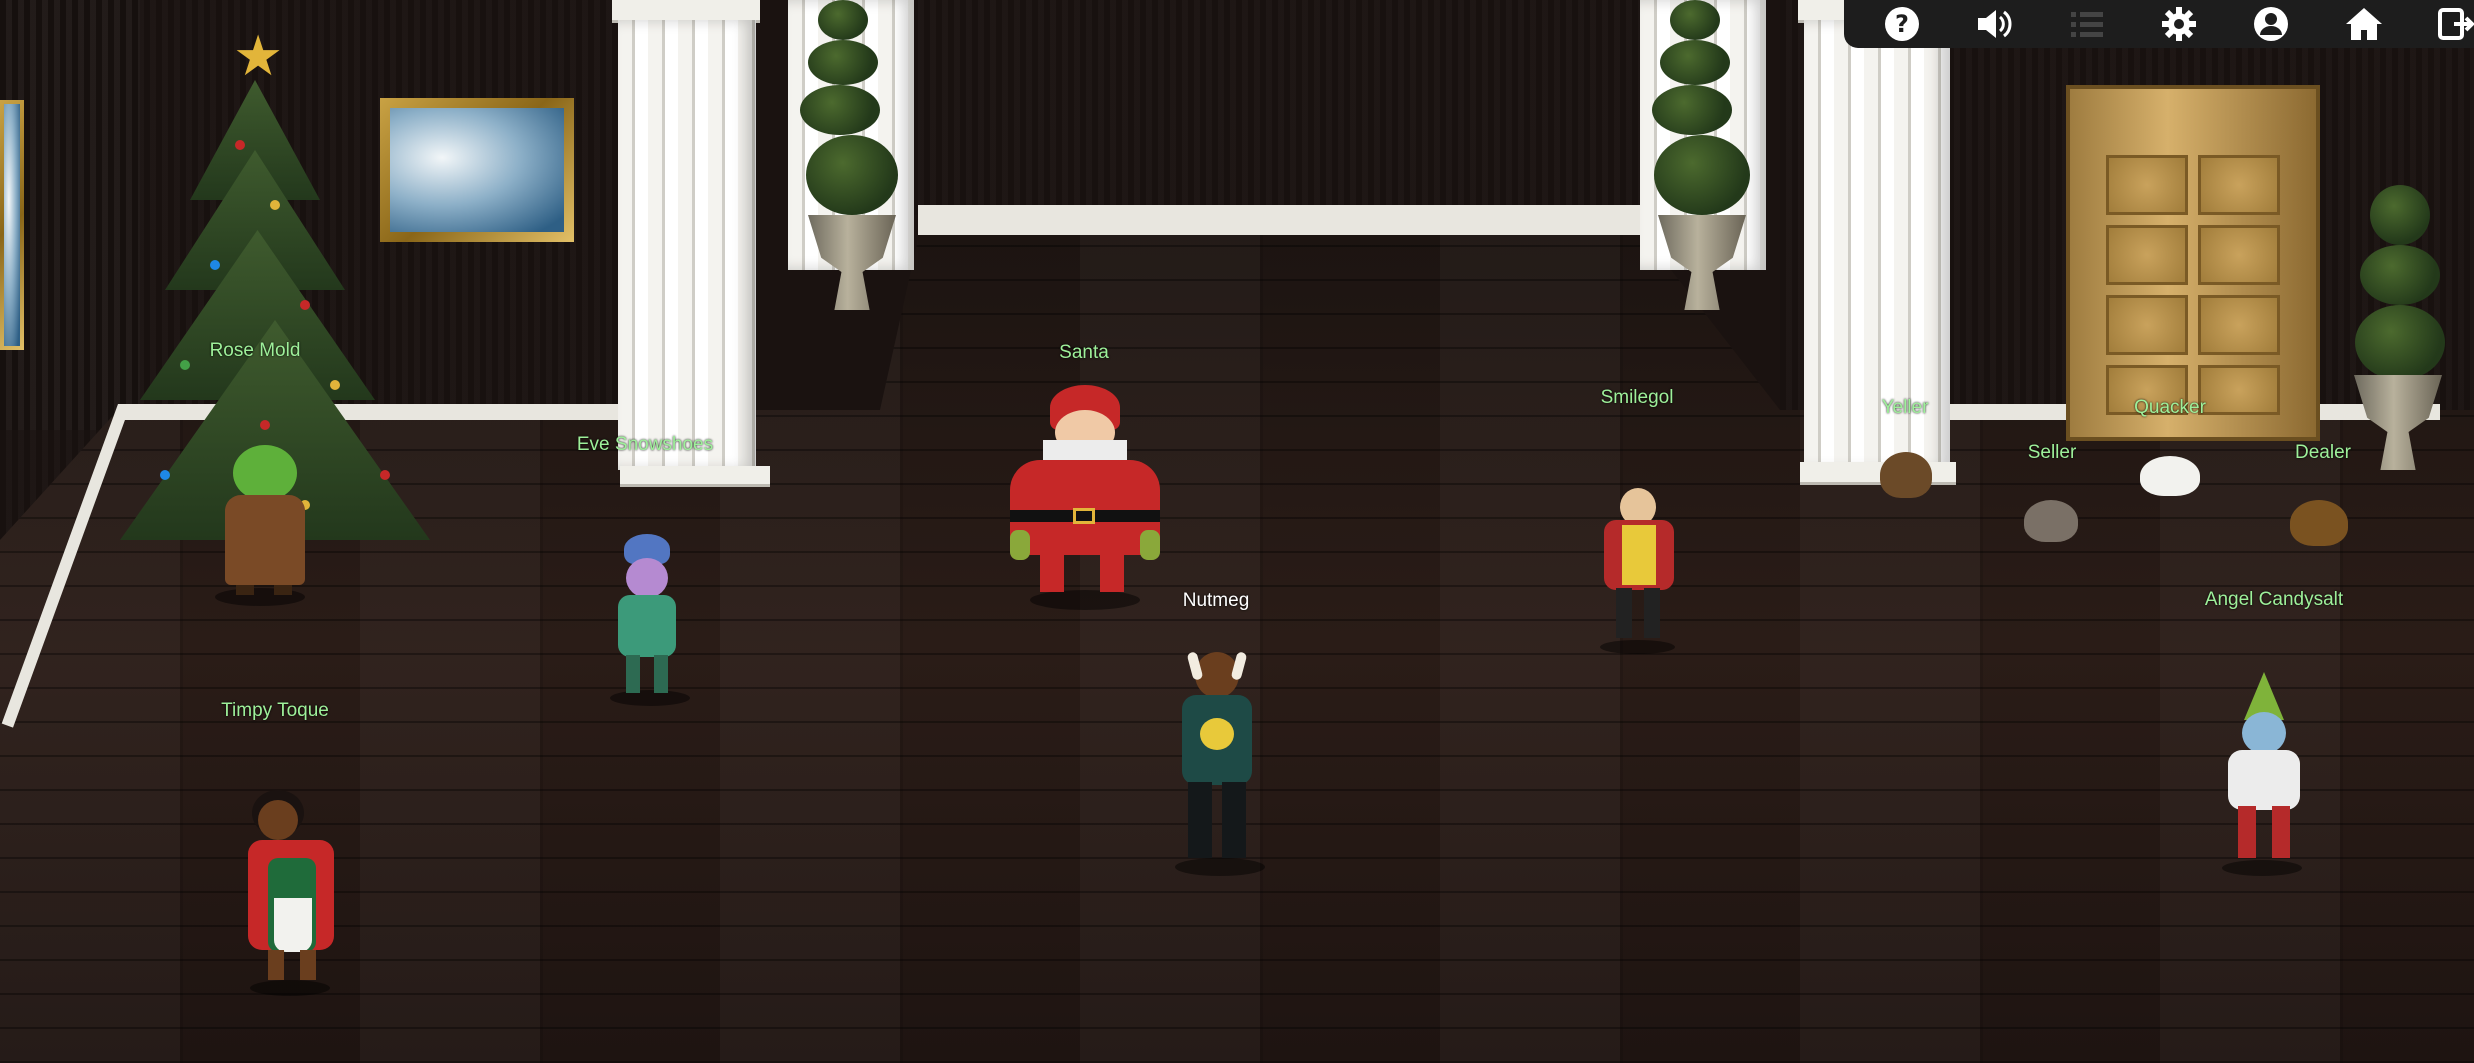 This screenshot has height=1063, width=2474. What do you see at coordinates (477, 170) in the screenshot?
I see `wall-painting` at bounding box center [477, 170].